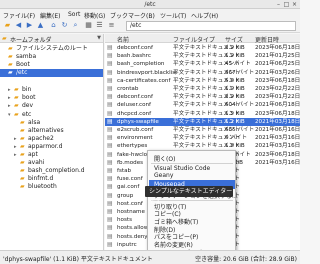  What do you see at coordinates (16, 65) in the screenshot?
I see `tree-item: ▰ Boot` at bounding box center [16, 65].